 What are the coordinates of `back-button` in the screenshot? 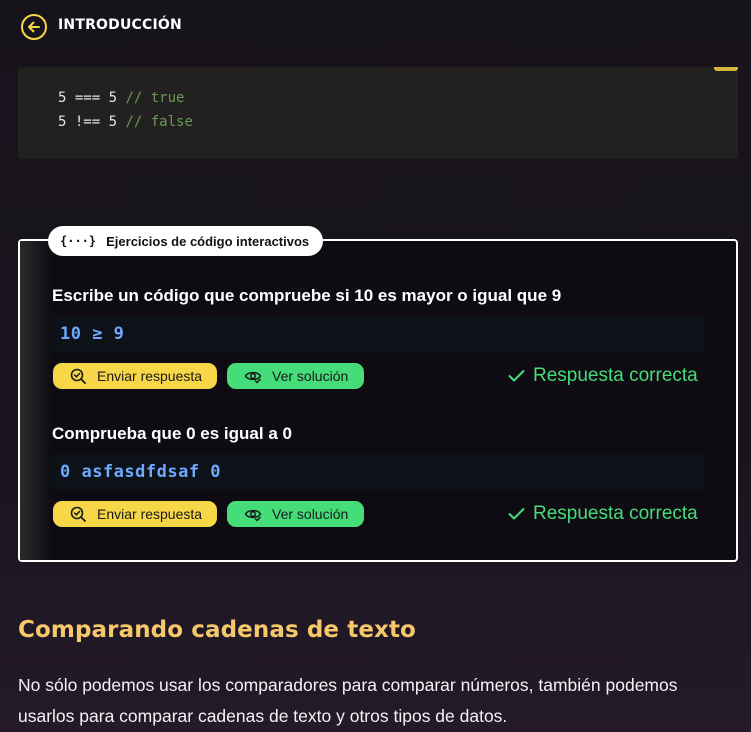 It's located at (34, 27).